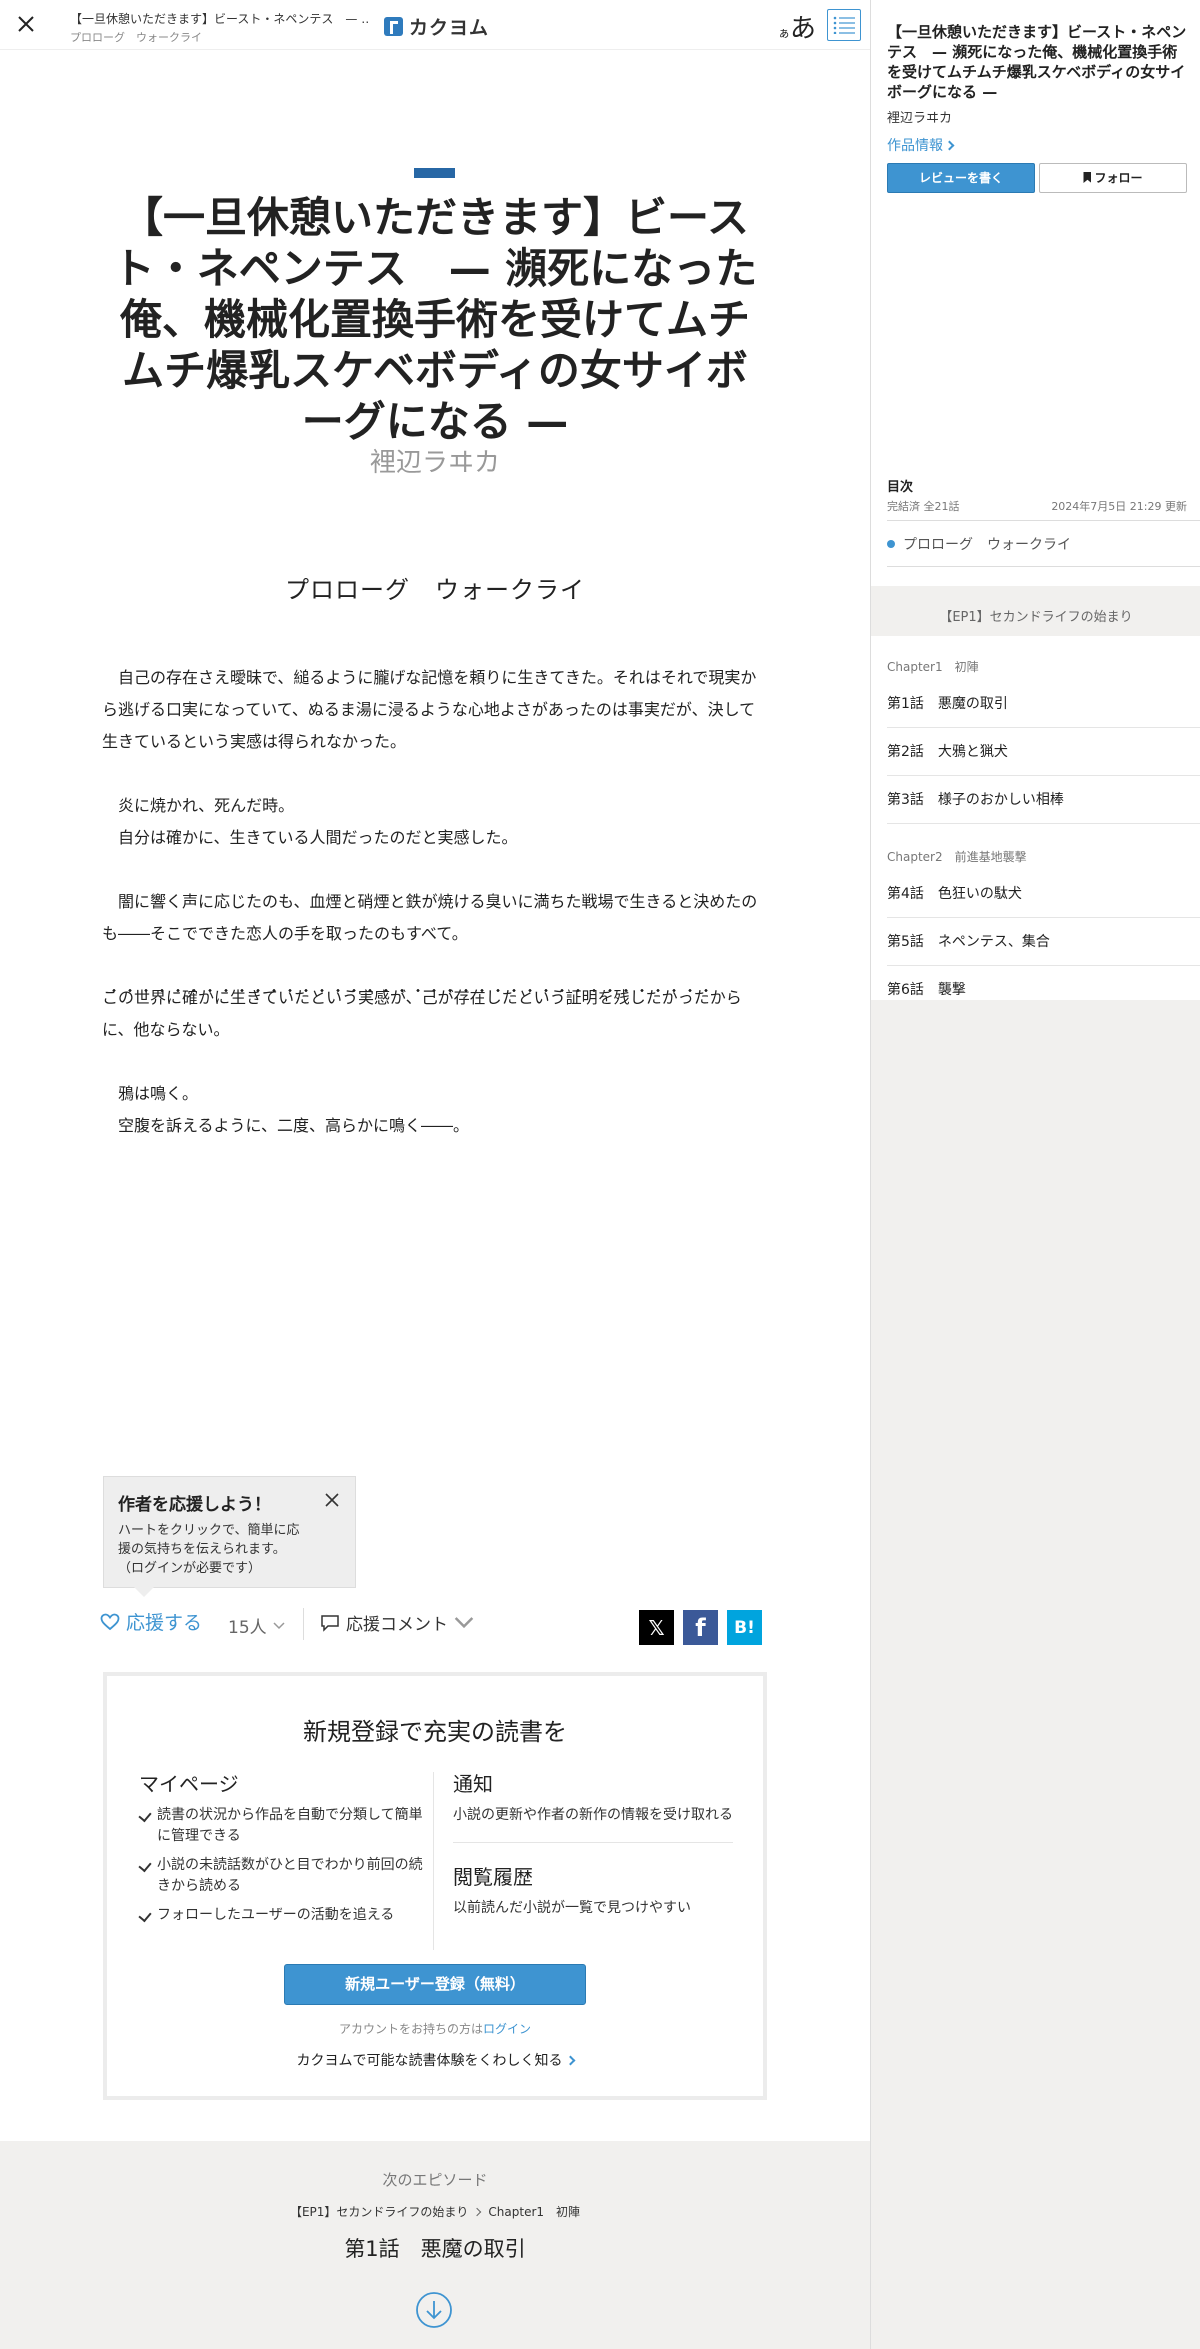 This screenshot has height=2349, width=1200. I want to click on learn-more-label: カクヨムで可能な読書体験をくわしく知る, so click(429, 2061).